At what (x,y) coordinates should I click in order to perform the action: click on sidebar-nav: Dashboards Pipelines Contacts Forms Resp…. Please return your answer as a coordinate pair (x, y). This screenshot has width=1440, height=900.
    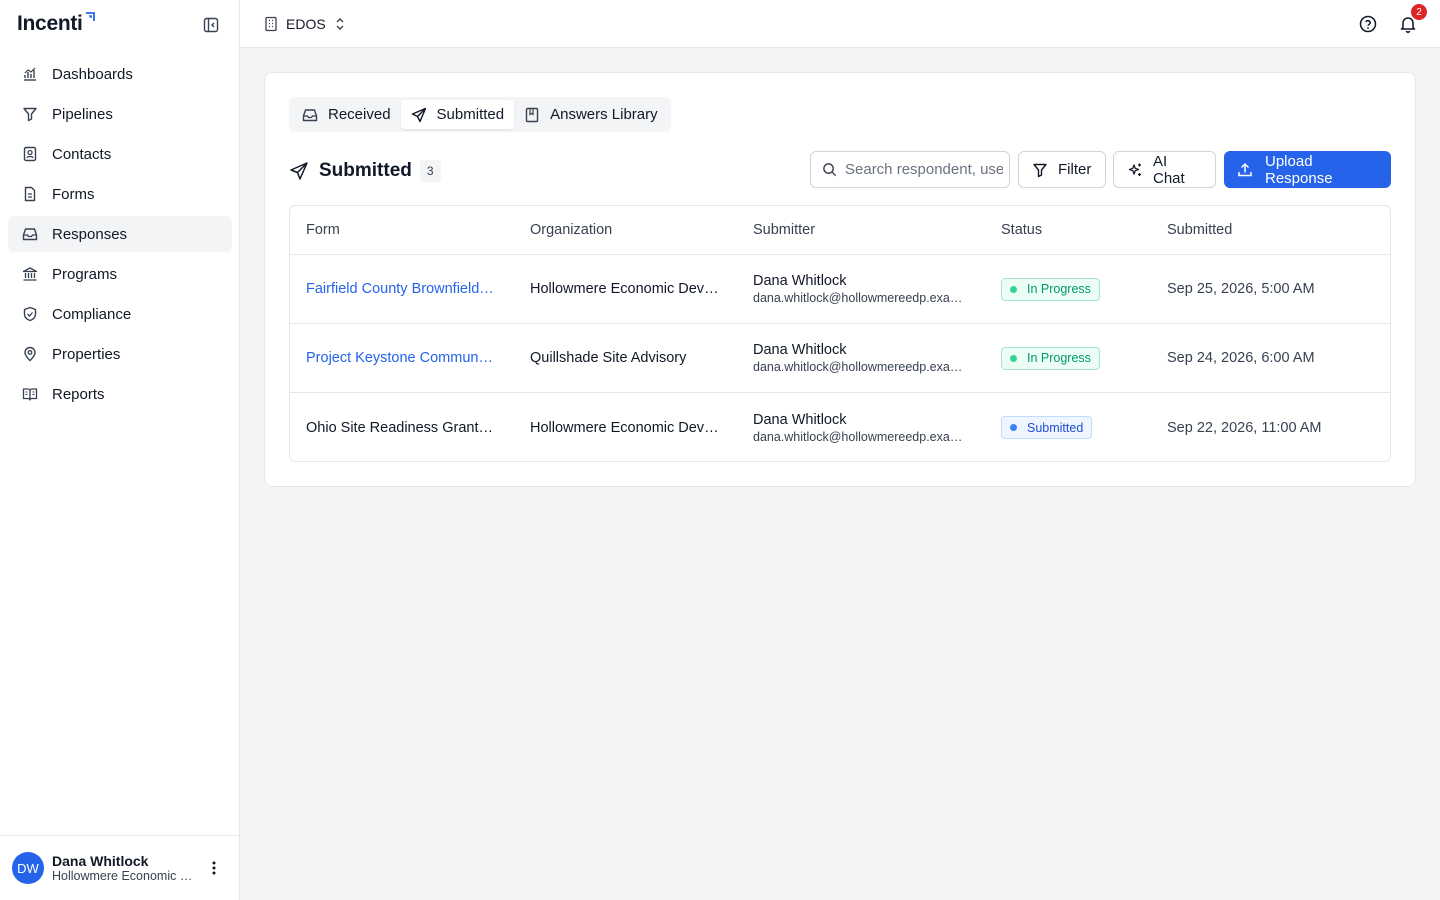
    Looking at the image, I should click on (120, 236).